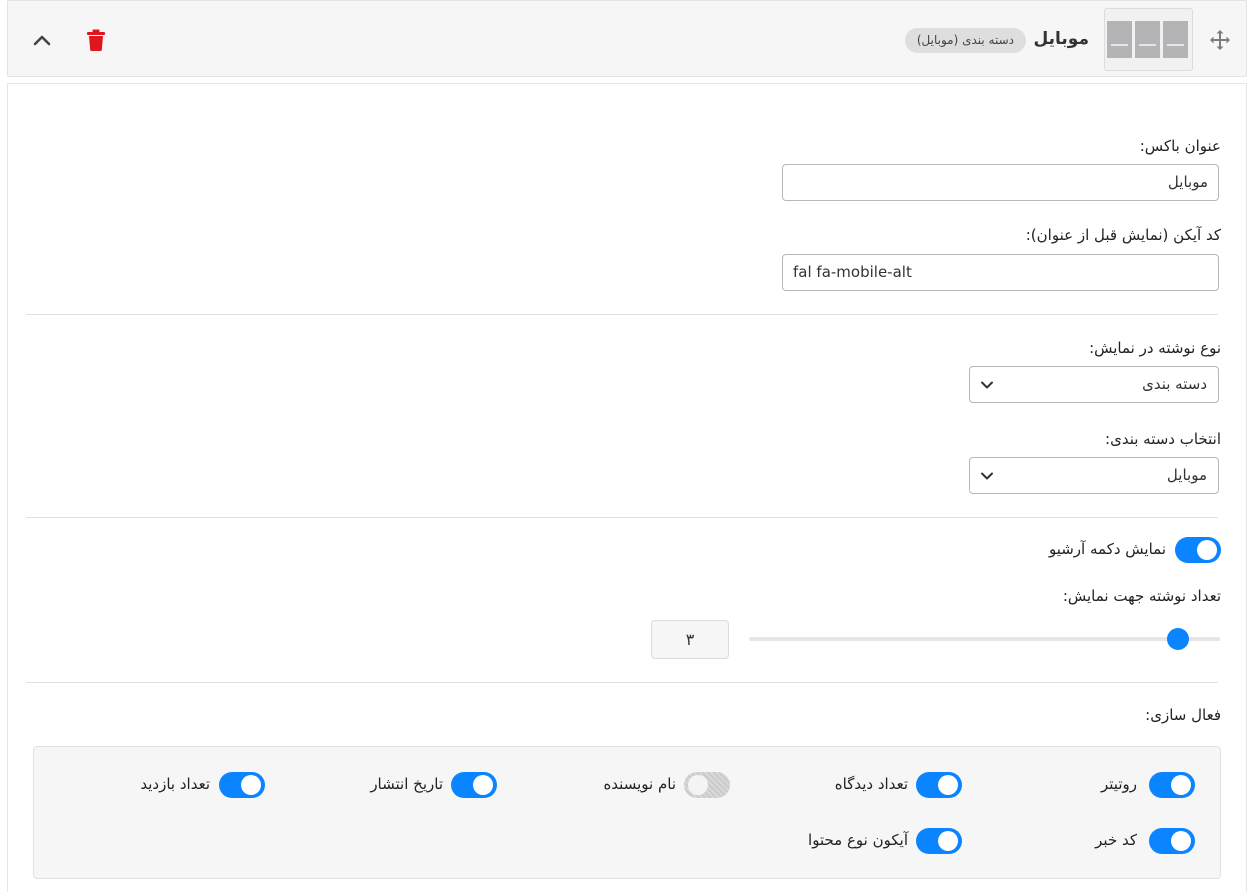 The image size is (1260, 892). Describe the element at coordinates (1000, 272) in the screenshot. I see `icon-code-input: fal fa-mobile-alt` at that location.